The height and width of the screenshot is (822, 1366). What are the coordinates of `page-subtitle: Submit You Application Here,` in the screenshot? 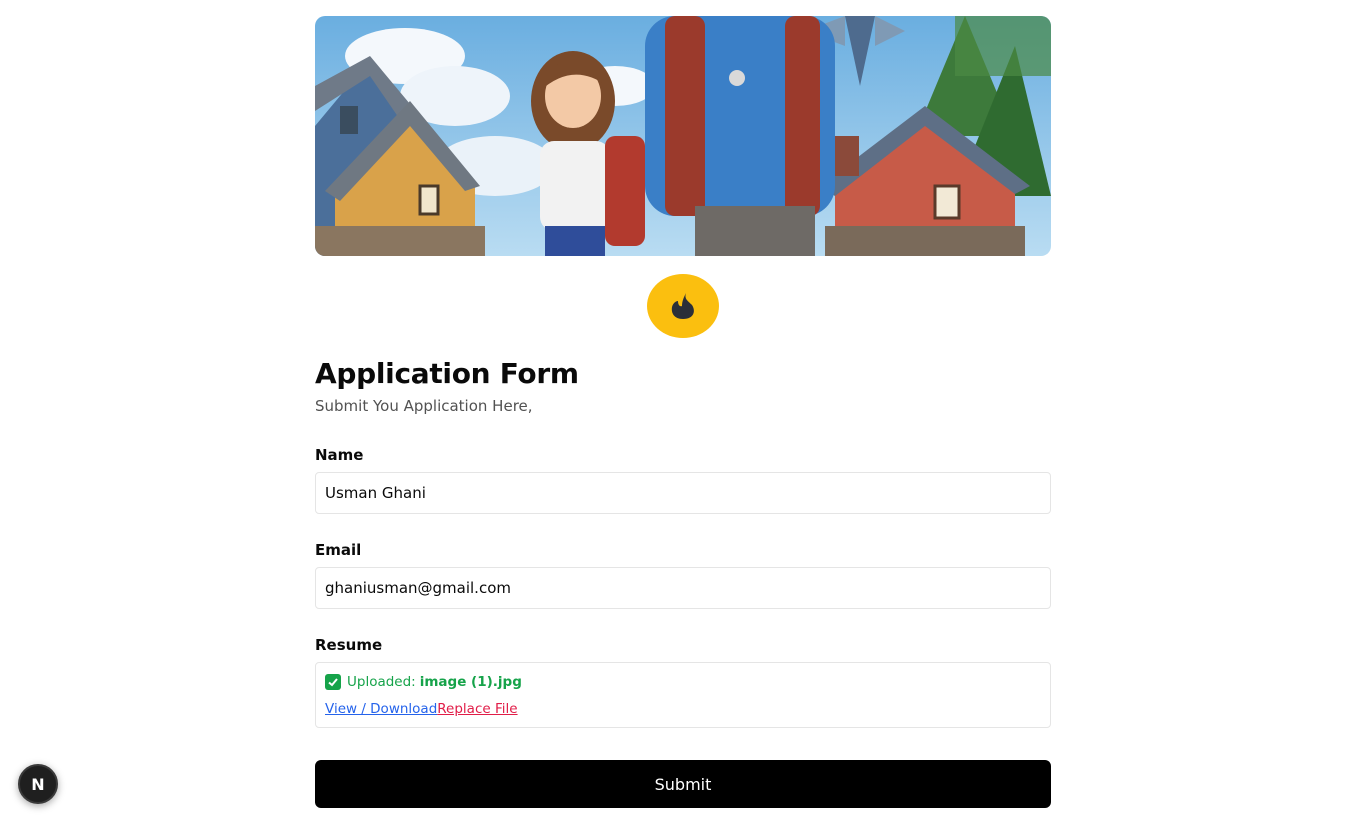 It's located at (424, 406).